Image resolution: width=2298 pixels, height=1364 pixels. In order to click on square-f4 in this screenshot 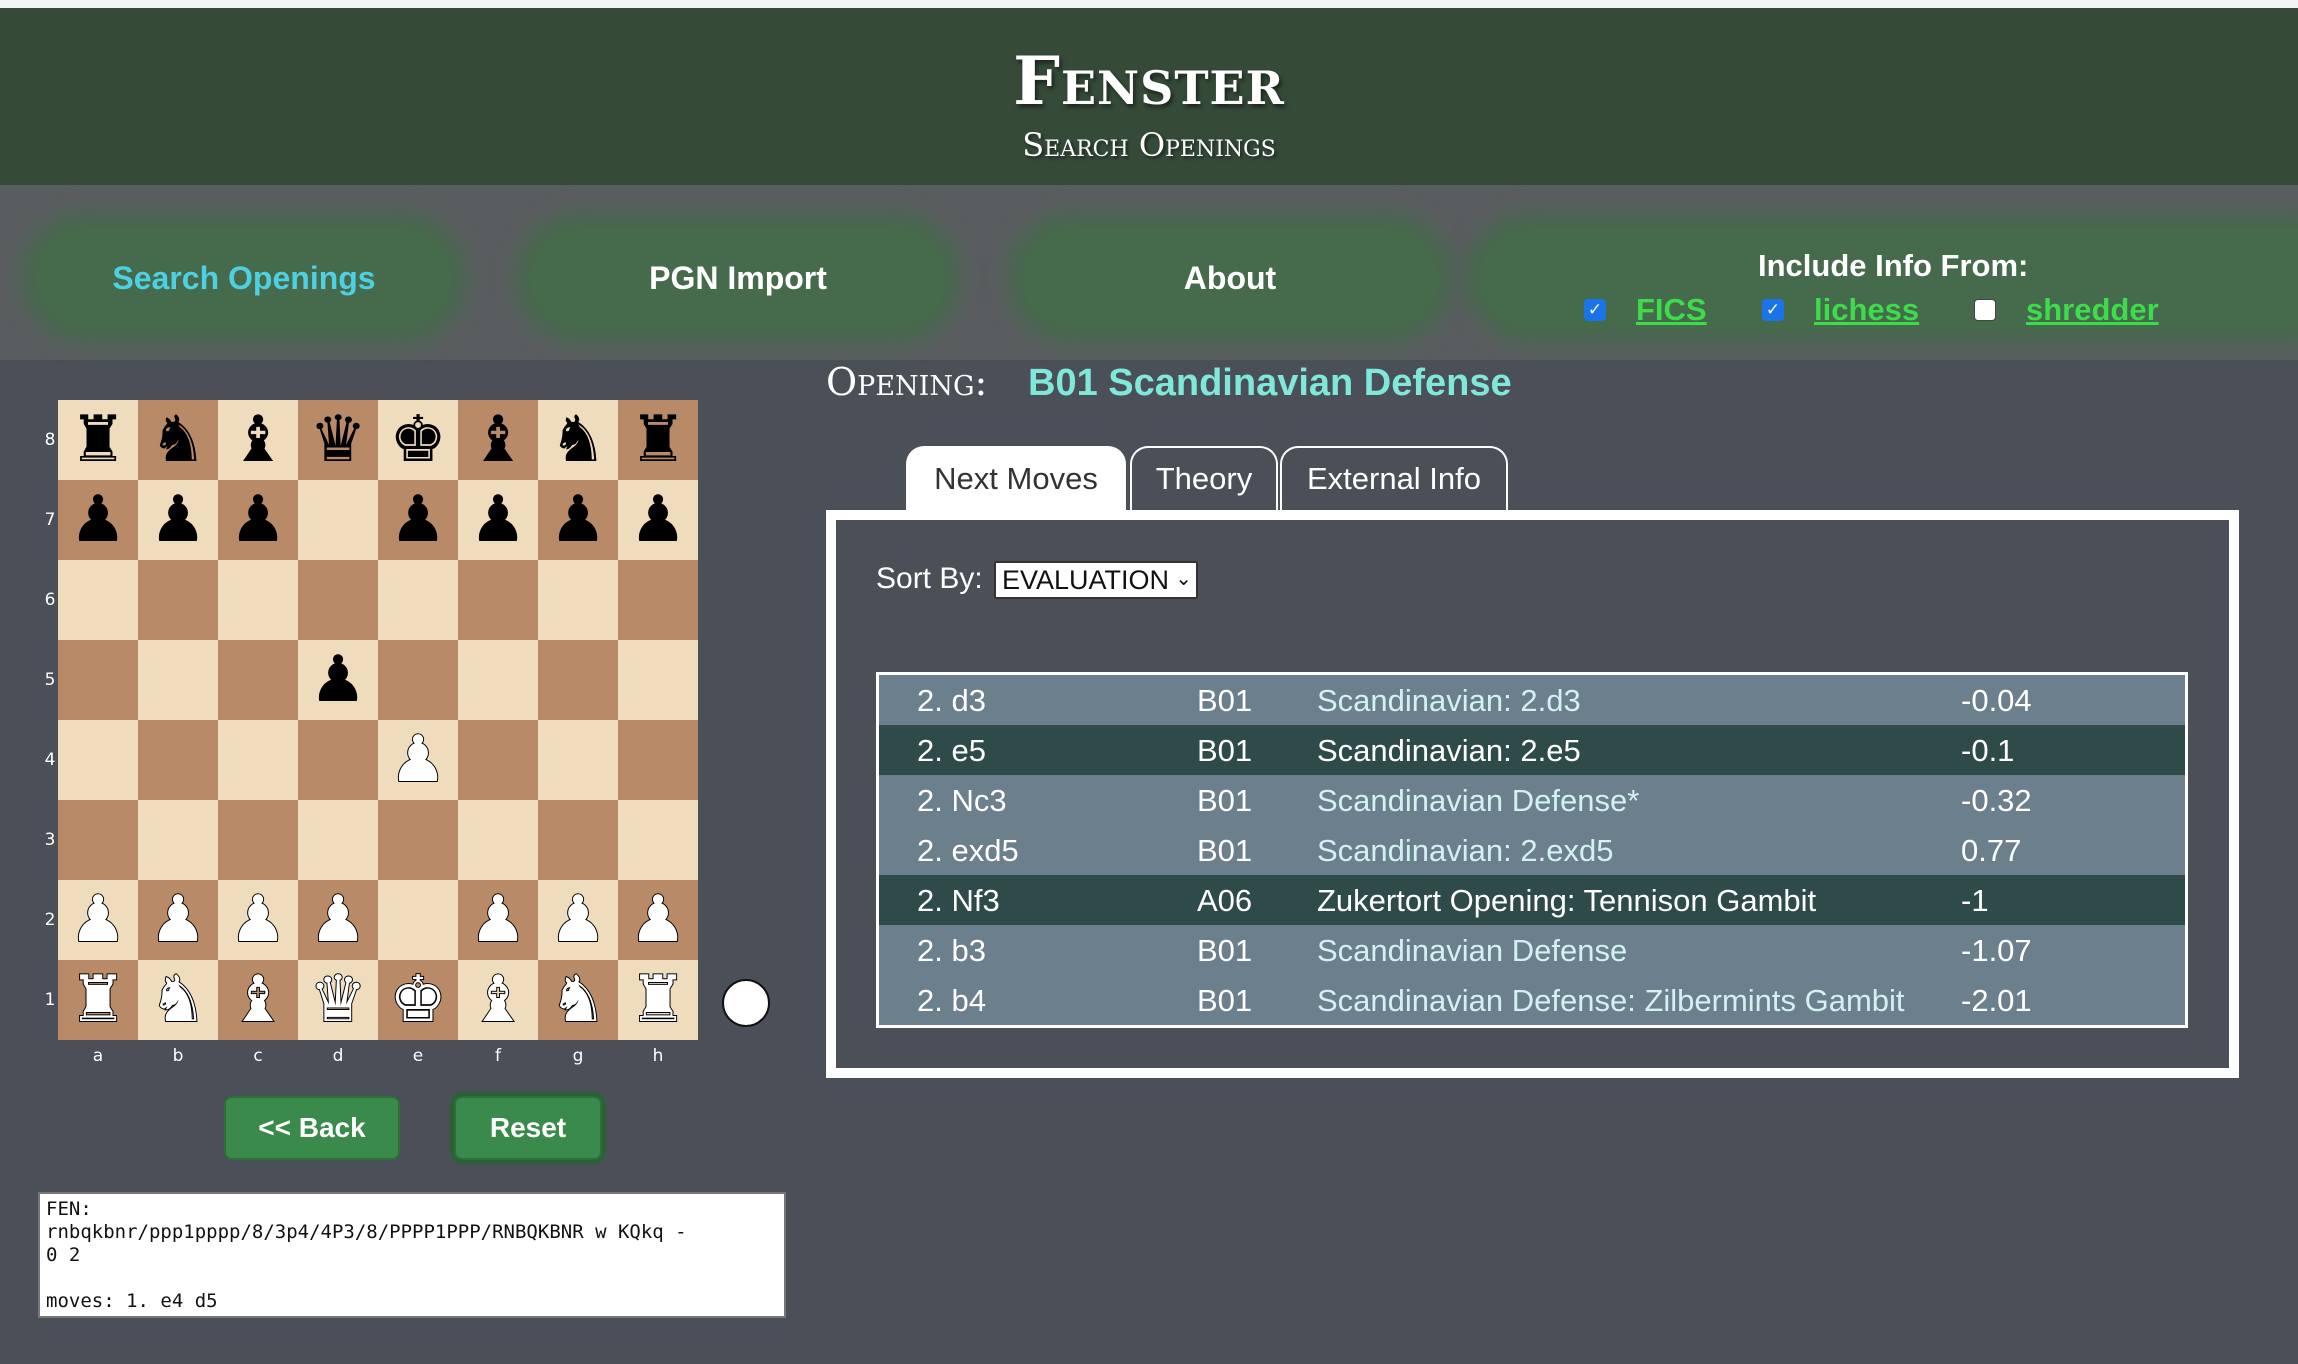, I will do `click(498, 760)`.